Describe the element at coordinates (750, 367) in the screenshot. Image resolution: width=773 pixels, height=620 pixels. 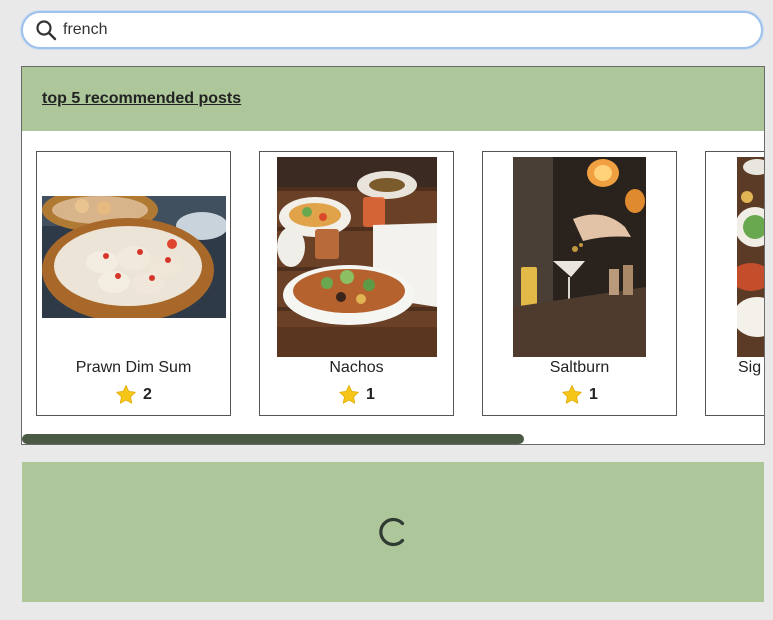
I see `post-name: Sig` at that location.